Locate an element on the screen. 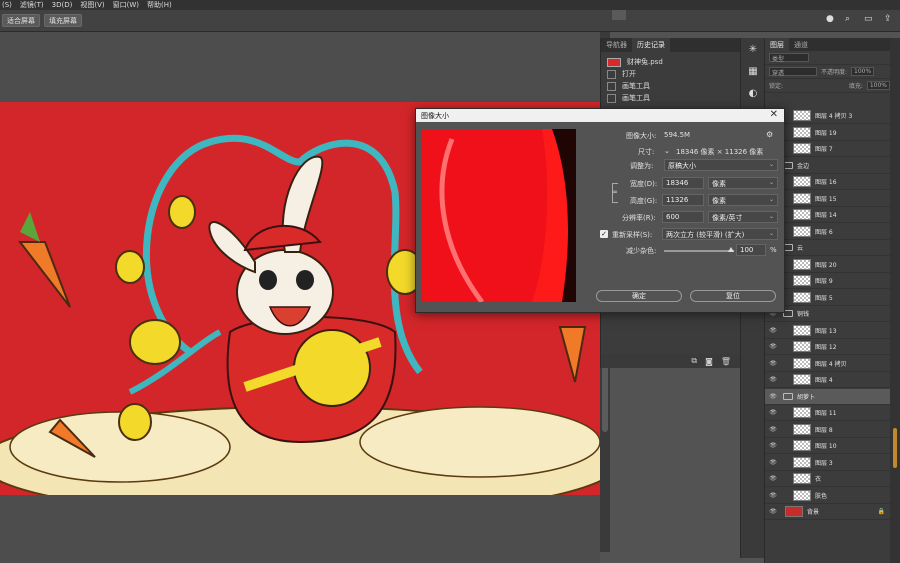 This screenshot has height=563, width=900. layer-row: 👁 图层 4 is located at coordinates (828, 380).